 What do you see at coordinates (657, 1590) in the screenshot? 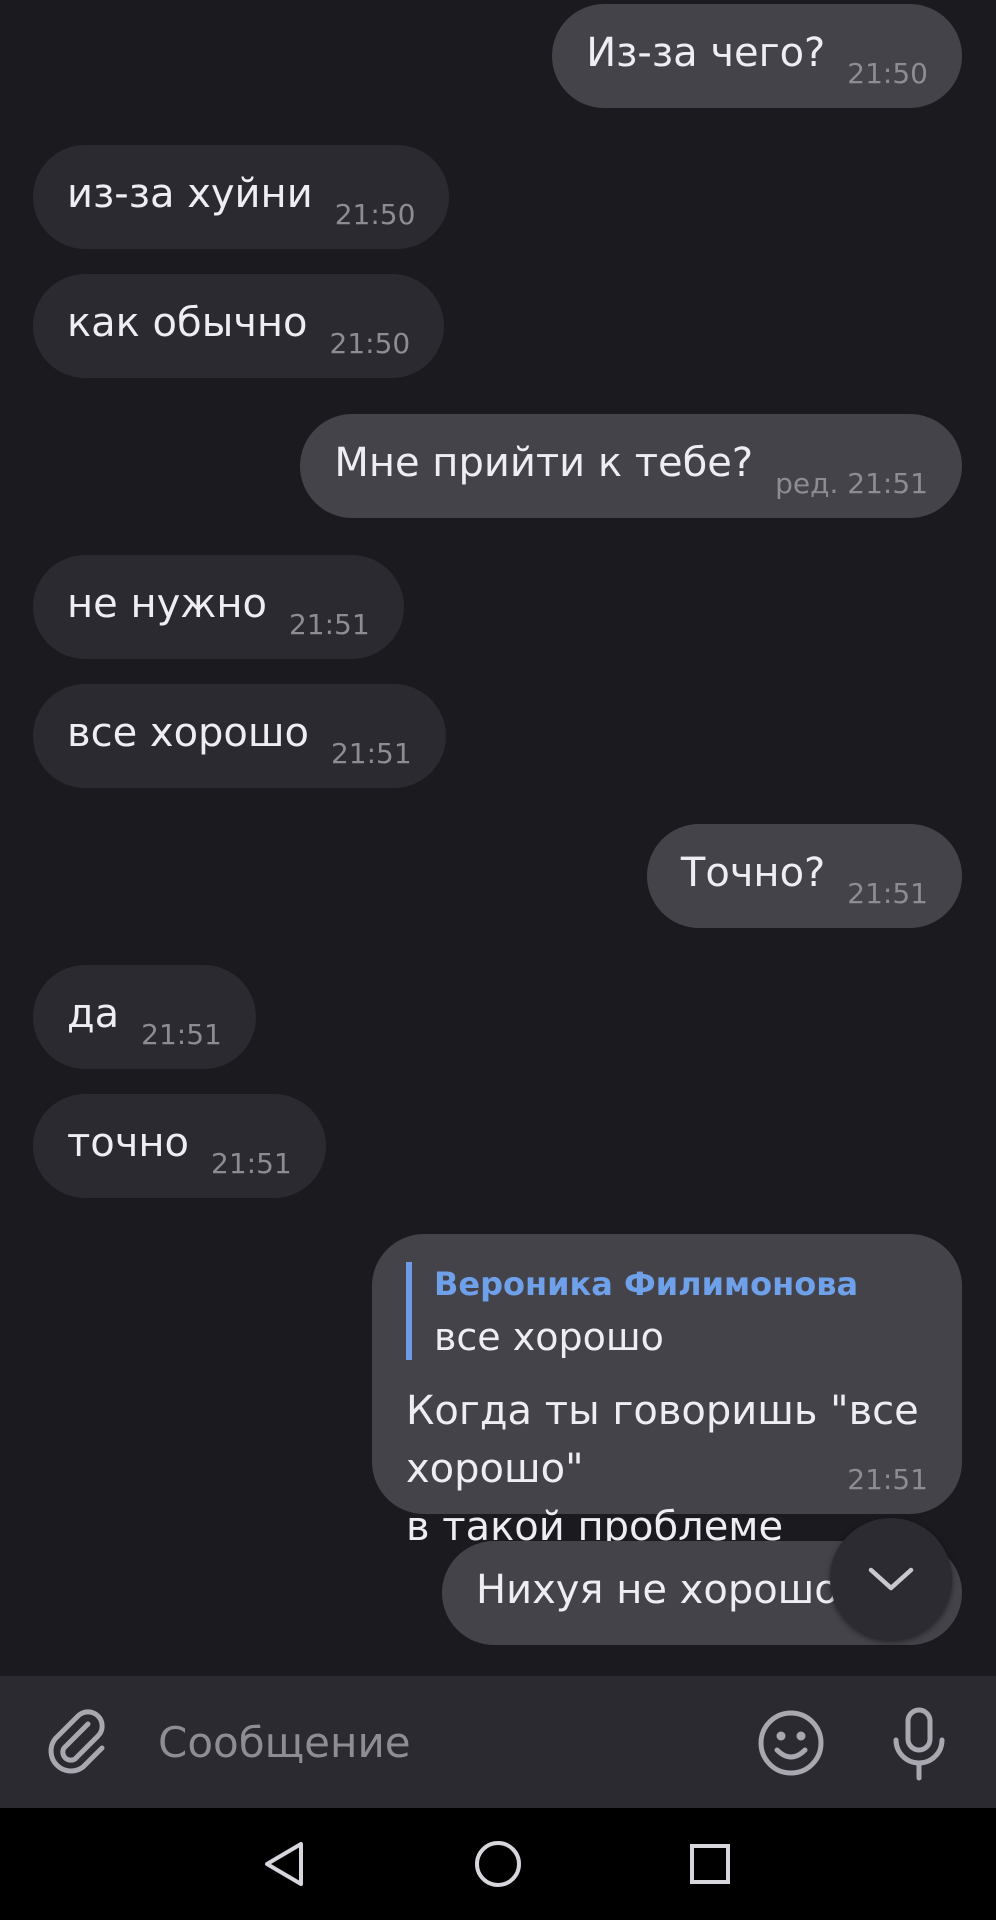
I see `message-text: Нихуя не хорошо` at bounding box center [657, 1590].